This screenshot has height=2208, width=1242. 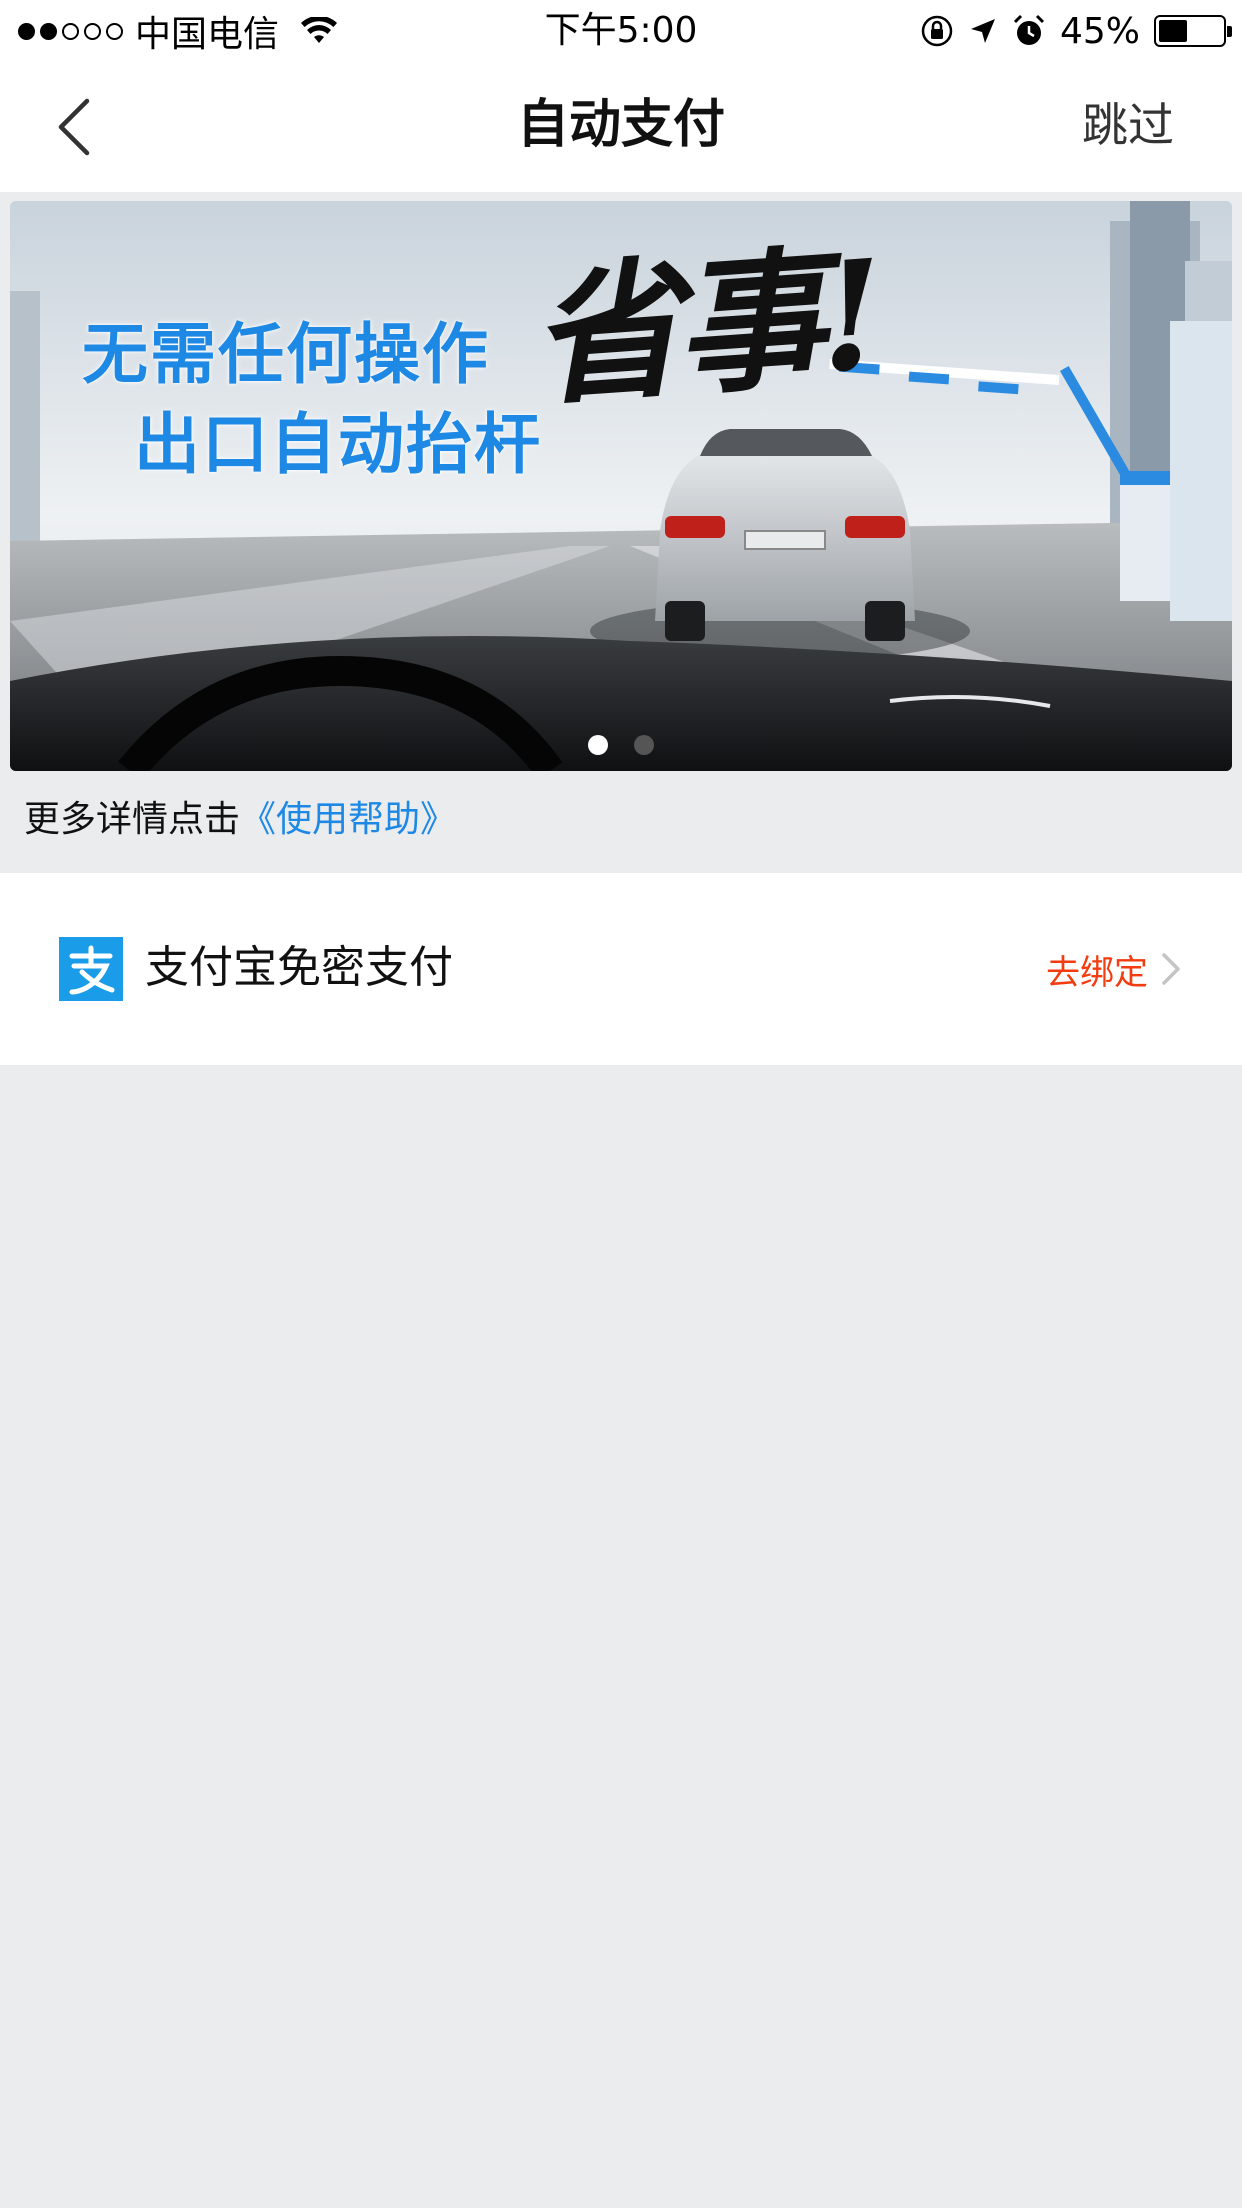 What do you see at coordinates (621, 745) in the screenshot?
I see `banner-pager` at bounding box center [621, 745].